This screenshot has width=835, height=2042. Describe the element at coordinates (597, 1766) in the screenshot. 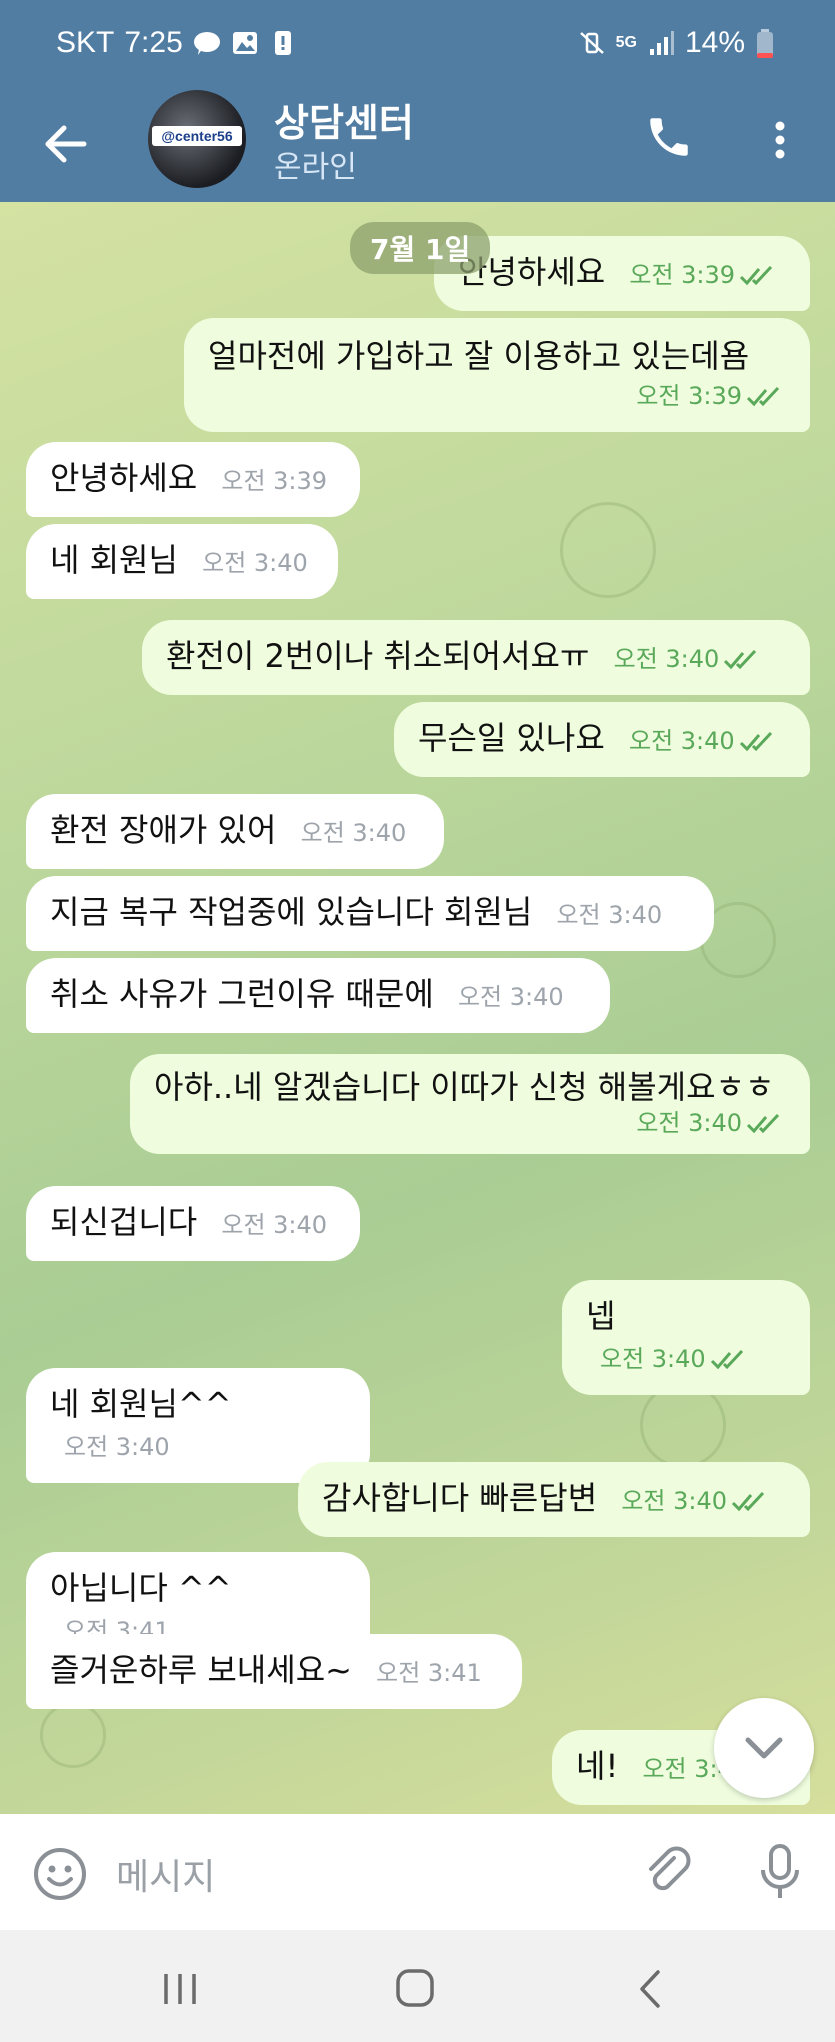

I see `message-text: 네!` at that location.